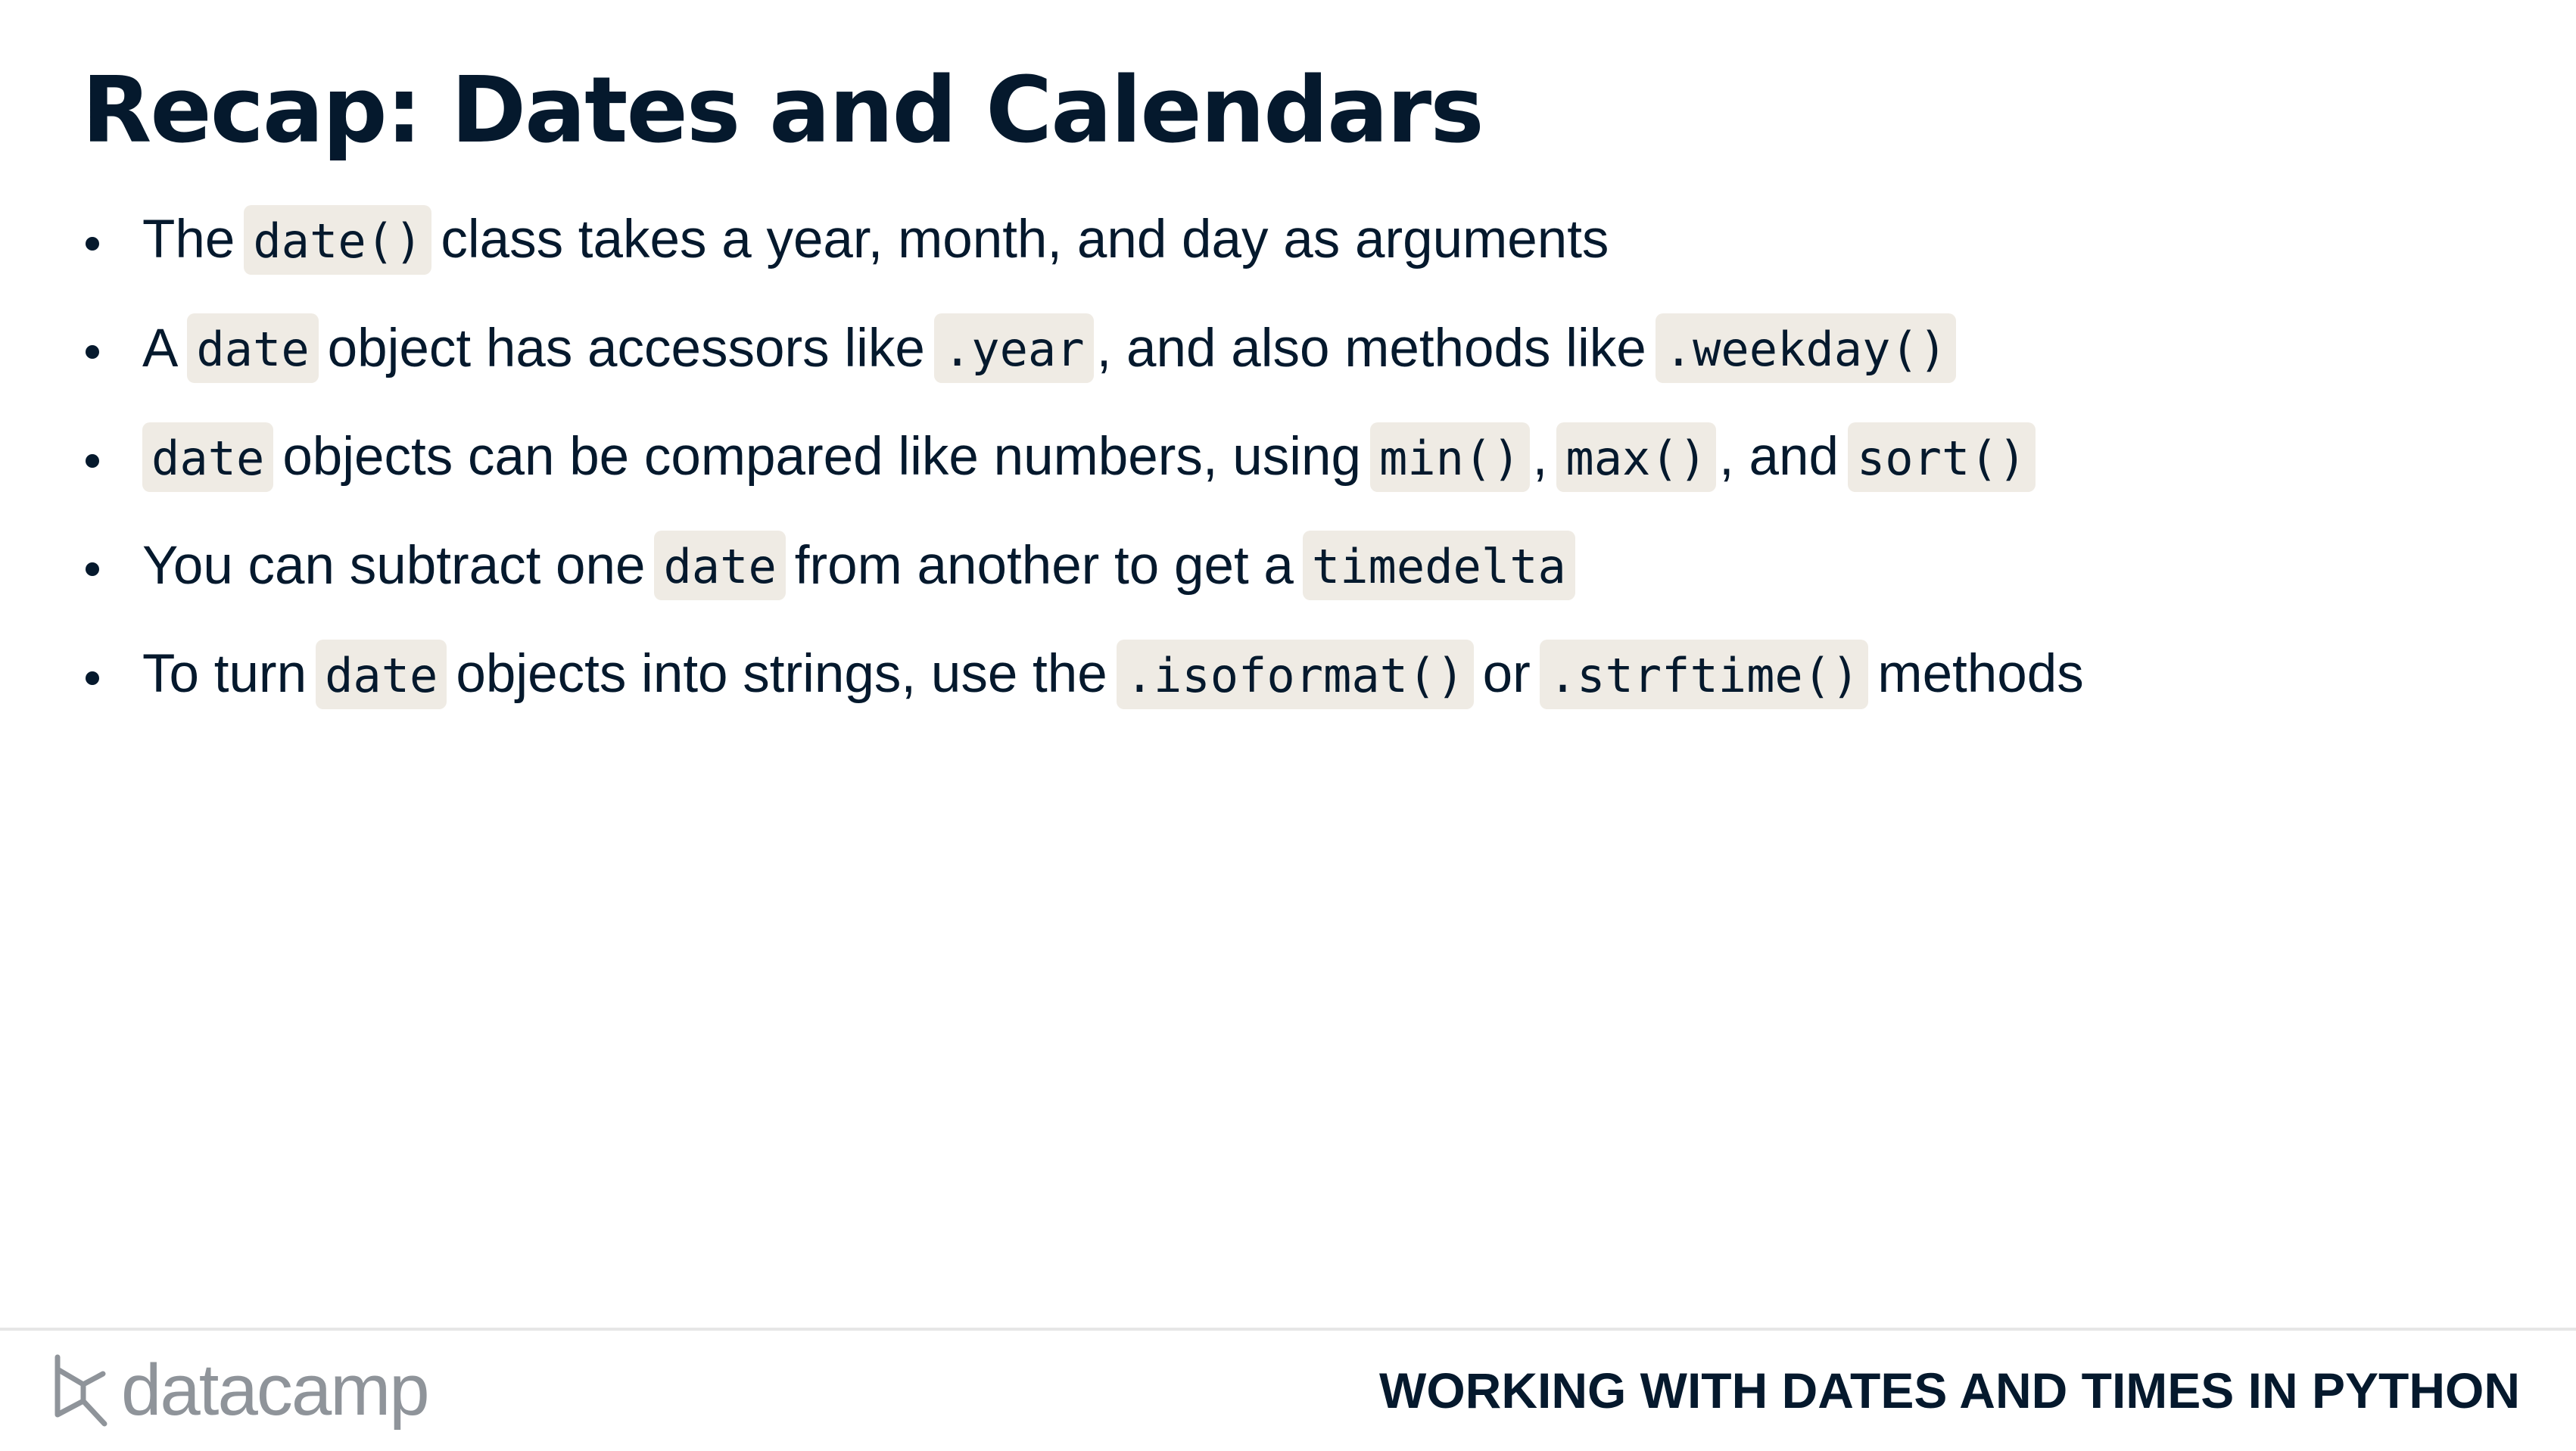  Describe the element at coordinates (1950, 1390) in the screenshot. I see `course-title: WORKING WITH DATES AND TIMES IN PYTHON` at that location.